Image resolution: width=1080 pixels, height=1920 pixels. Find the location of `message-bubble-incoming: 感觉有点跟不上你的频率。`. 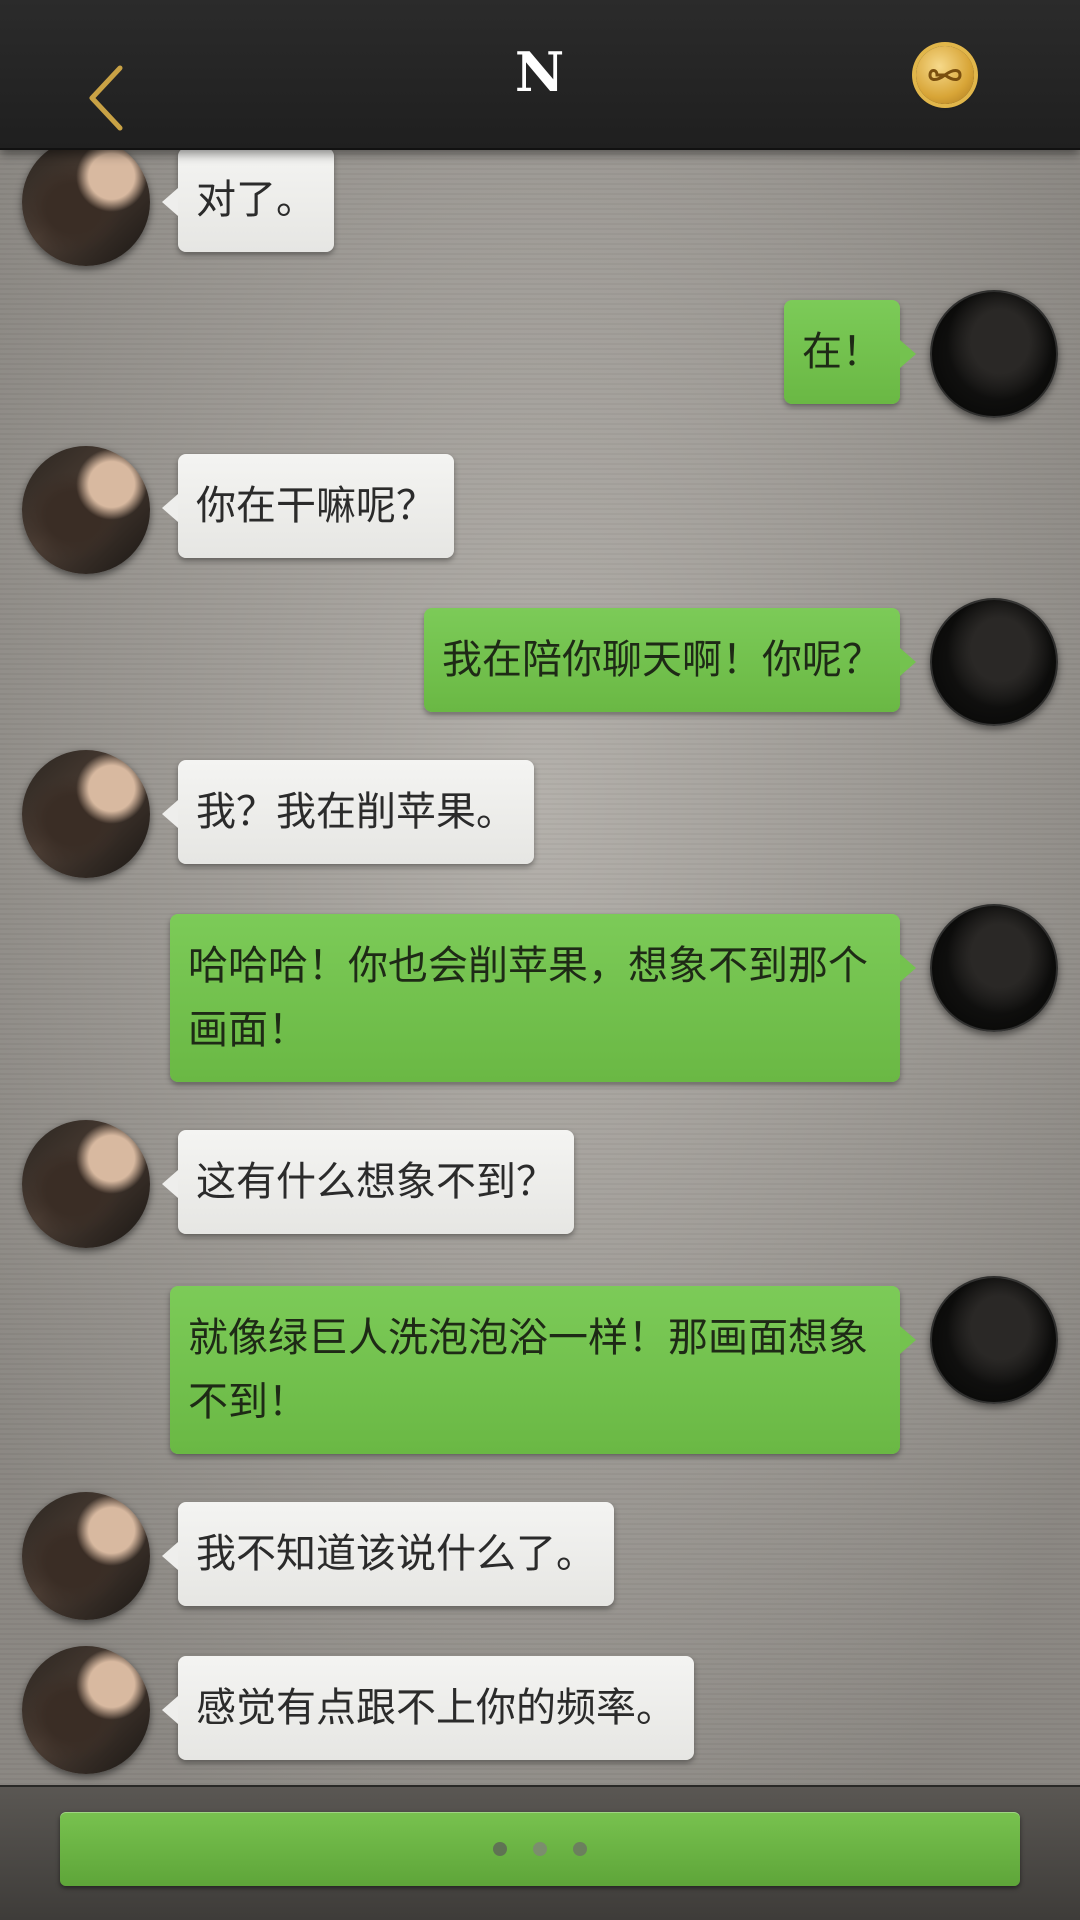

message-bubble-incoming: 感觉有点跟不上你的频率。 is located at coordinates (428, 1708).